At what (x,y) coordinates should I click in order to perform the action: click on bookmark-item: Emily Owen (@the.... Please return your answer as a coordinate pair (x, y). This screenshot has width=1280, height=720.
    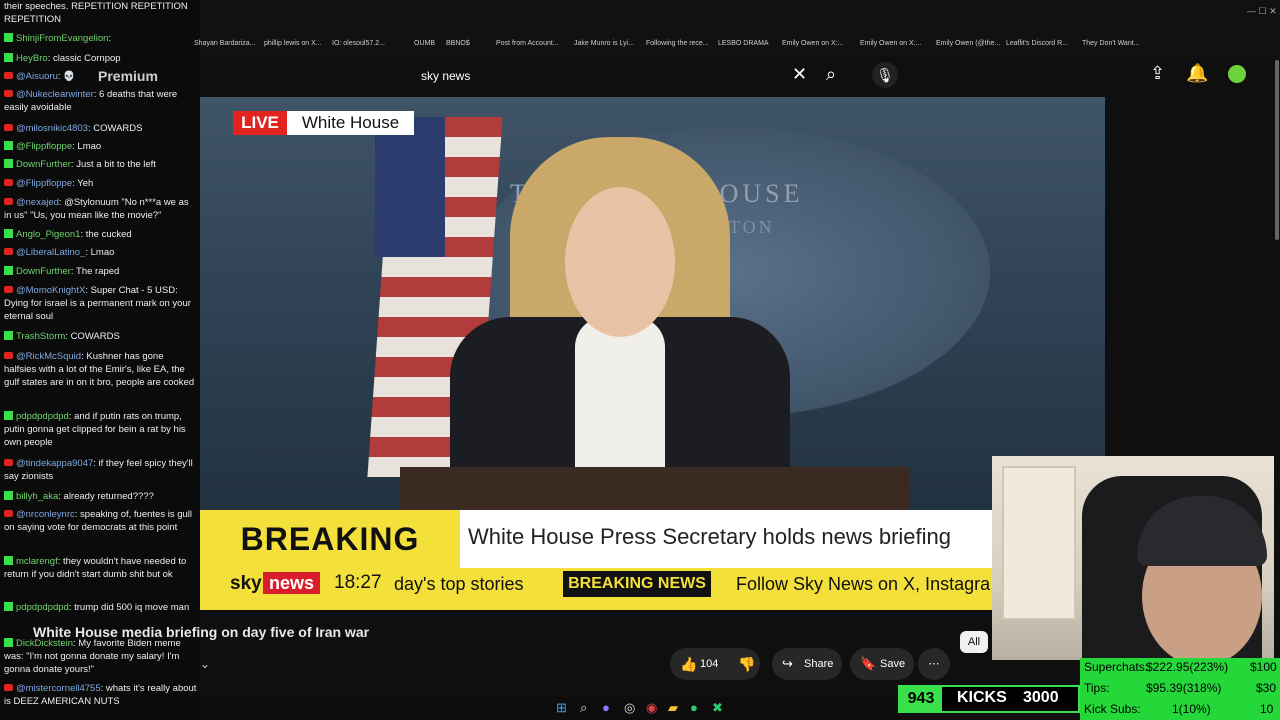
    Looking at the image, I should click on (968, 43).